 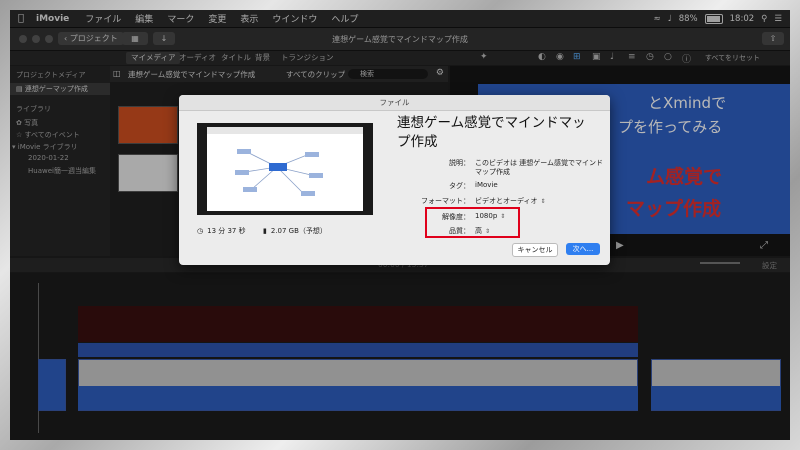 I want to click on duration-value: 13 分 37 秒, so click(x=226, y=231).